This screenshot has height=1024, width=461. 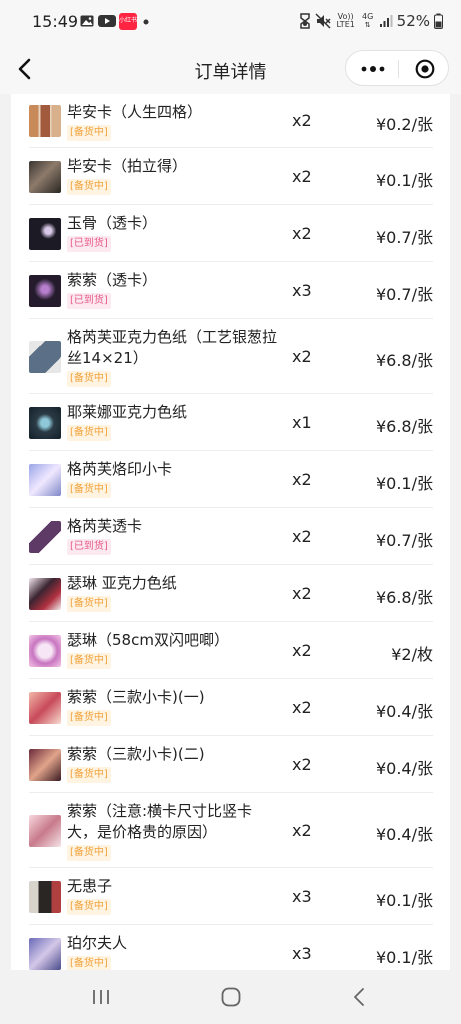 What do you see at coordinates (231, 707) in the screenshot?
I see `order-item-row: 萦萦（三款小卡)(一) [备货中] x2 ¥0.4/张` at bounding box center [231, 707].